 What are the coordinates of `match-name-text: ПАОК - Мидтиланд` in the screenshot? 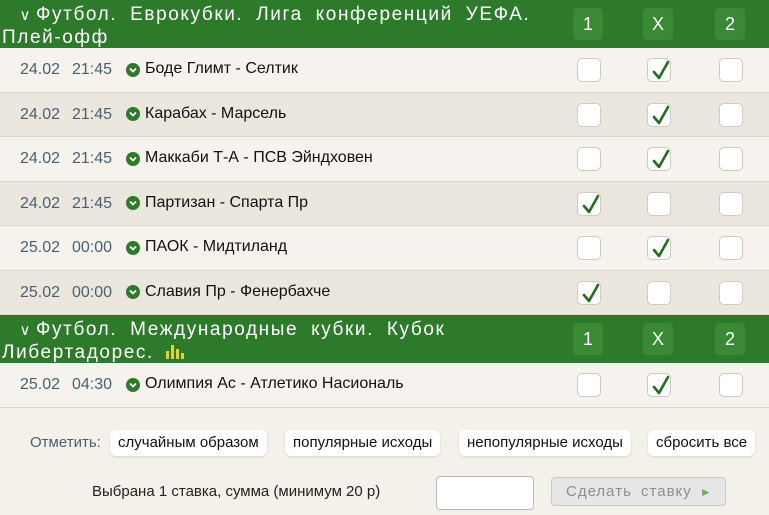 It's located at (216, 246).